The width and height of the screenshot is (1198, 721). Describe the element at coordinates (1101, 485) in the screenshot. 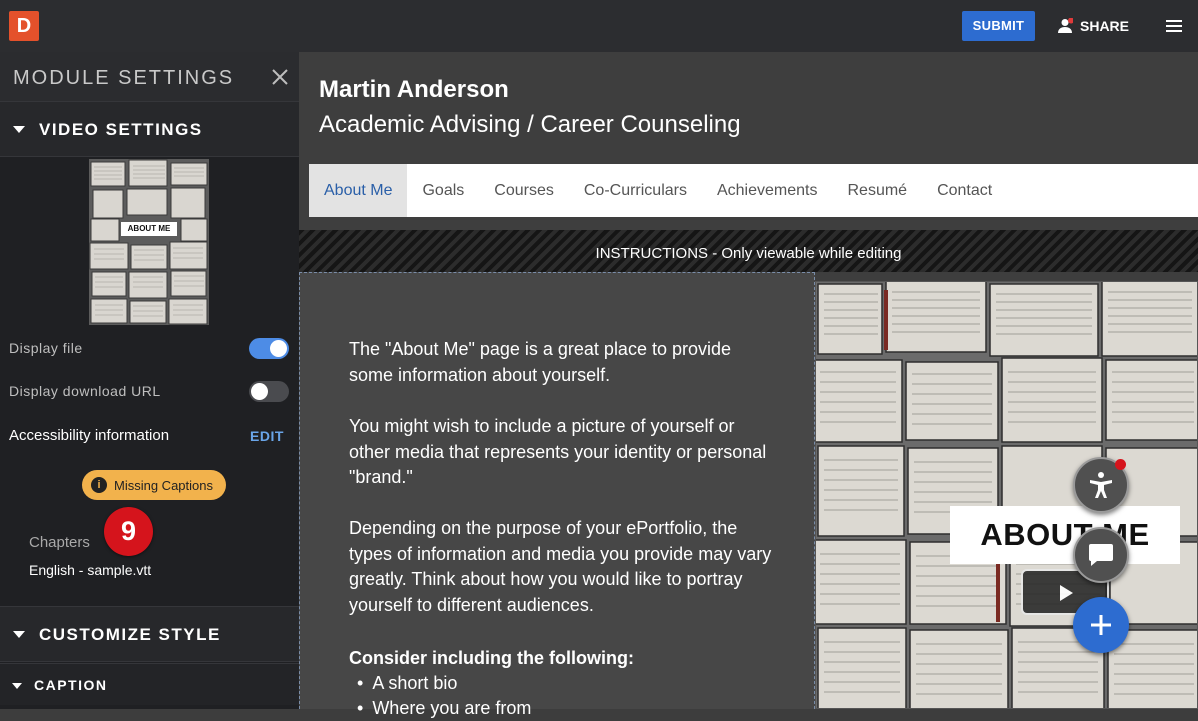

I see `accessibility-icon` at that location.